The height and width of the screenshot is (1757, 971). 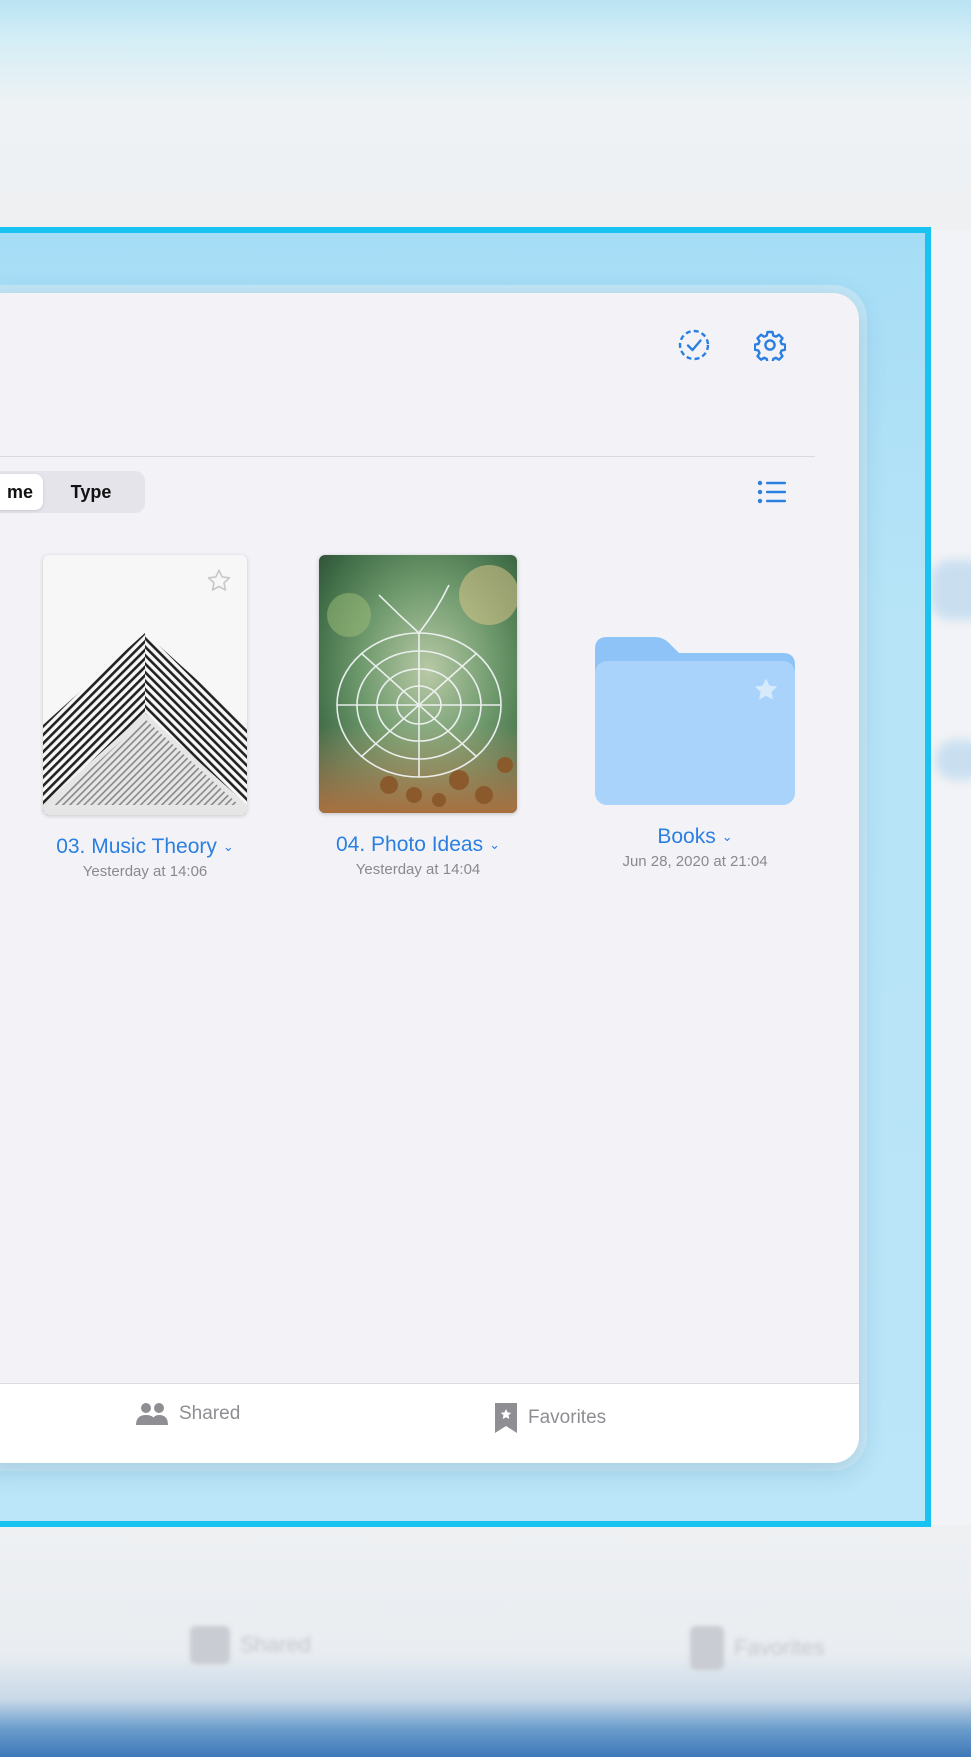 What do you see at coordinates (145, 871) in the screenshot?
I see `document-date: Yesterday at 14:06` at bounding box center [145, 871].